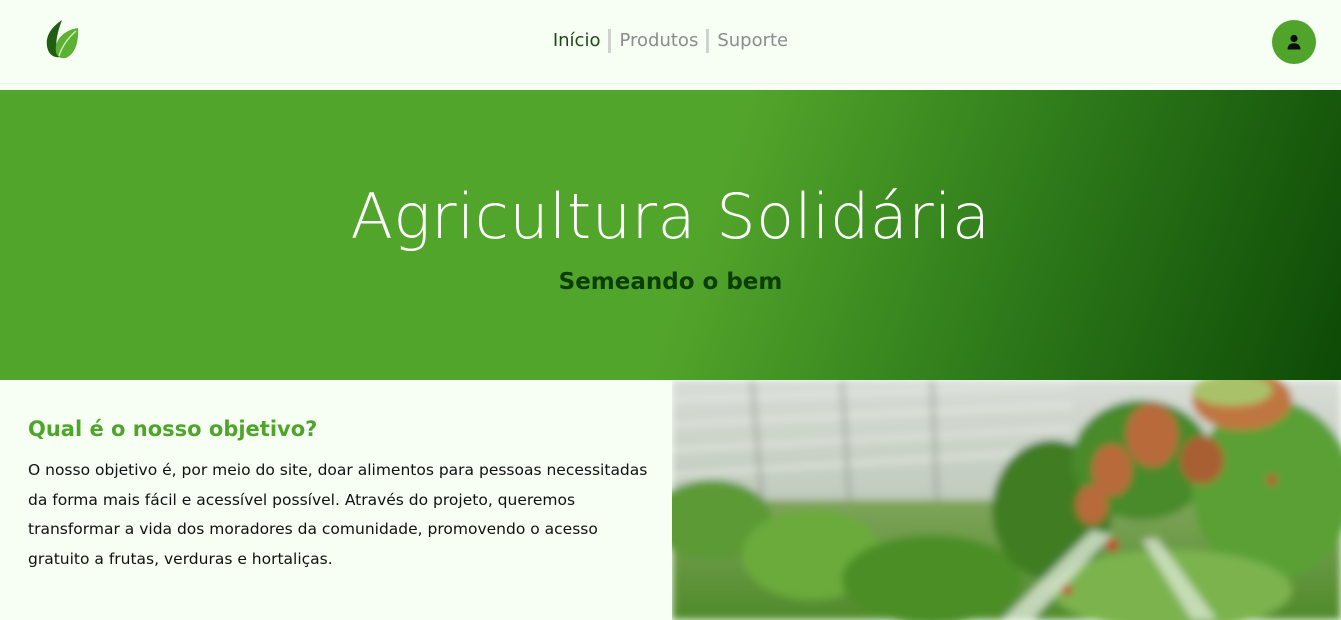 The width and height of the screenshot is (1341, 620). What do you see at coordinates (670, 282) in the screenshot?
I see `hero-subtitle: Semeando o bem` at bounding box center [670, 282].